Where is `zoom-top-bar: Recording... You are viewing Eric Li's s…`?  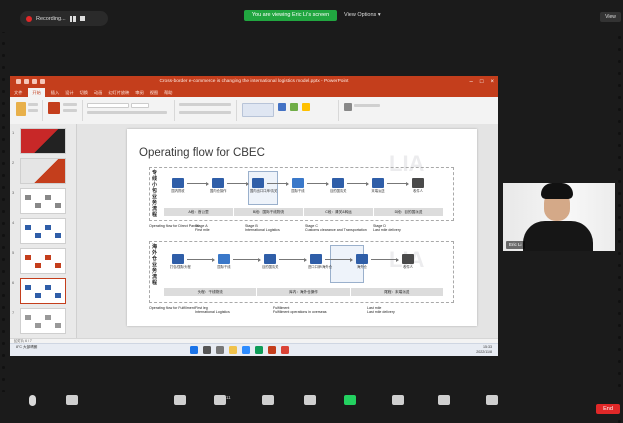
zoom-top-bar: Recording... You are viewing Eric Li's s… is located at coordinates (311, 16).